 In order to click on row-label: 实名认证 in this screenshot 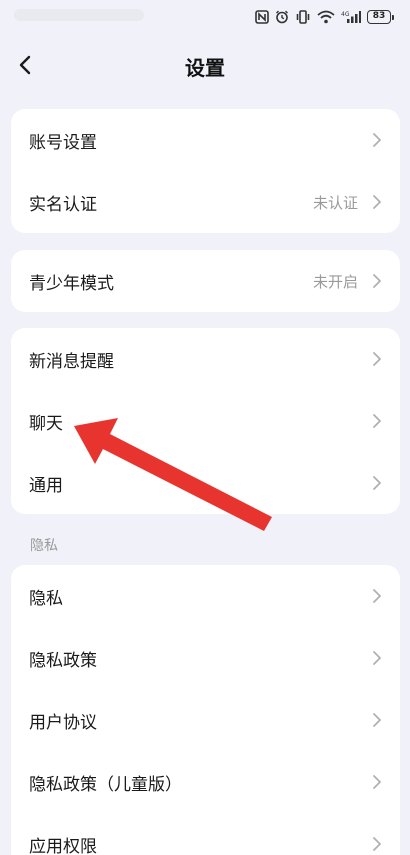, I will do `click(171, 202)`.